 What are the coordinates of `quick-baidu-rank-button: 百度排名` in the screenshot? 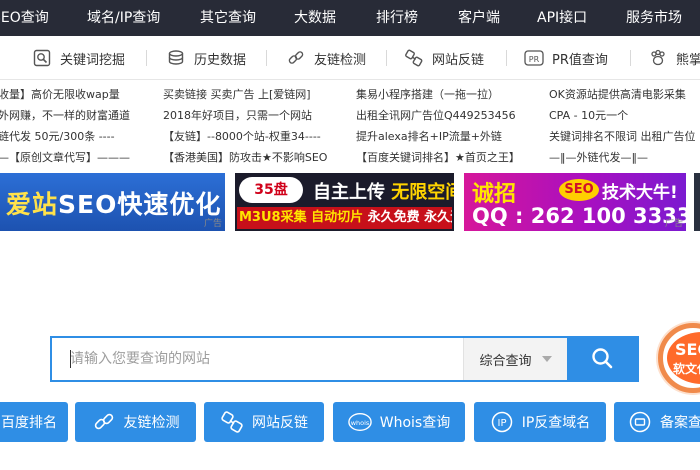 It's located at (34, 422).